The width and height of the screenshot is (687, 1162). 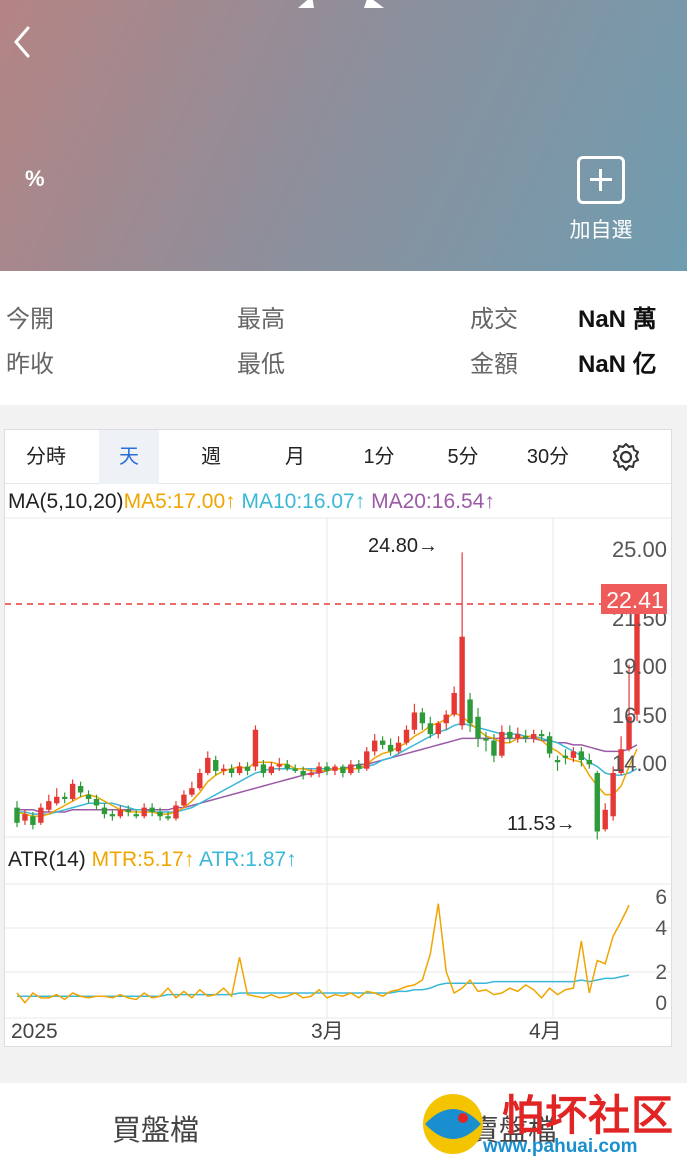 I want to click on atr-lines, so click(x=323, y=953).